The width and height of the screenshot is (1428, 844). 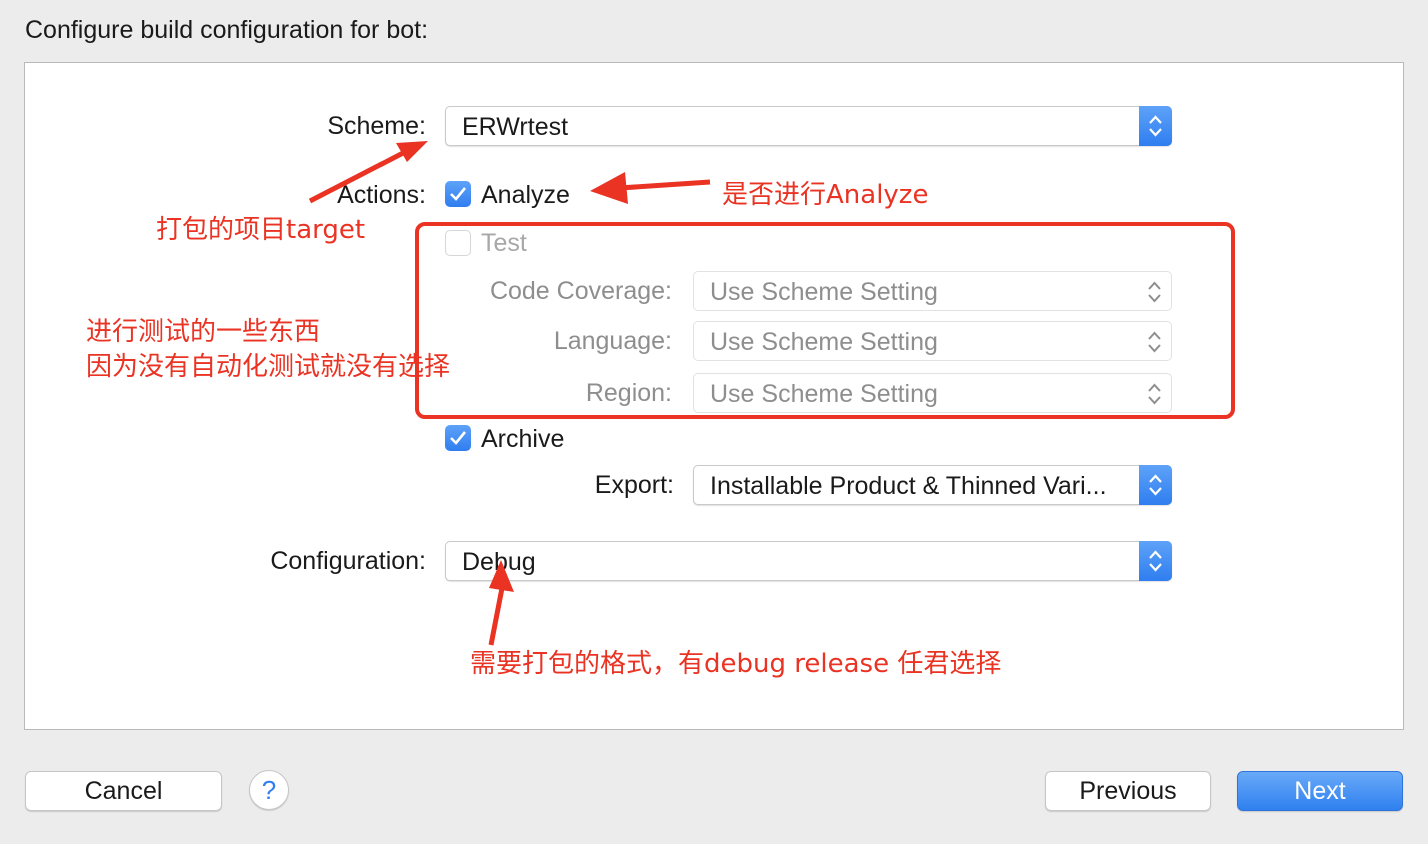 What do you see at coordinates (634, 485) in the screenshot?
I see `export-label: Export:` at bounding box center [634, 485].